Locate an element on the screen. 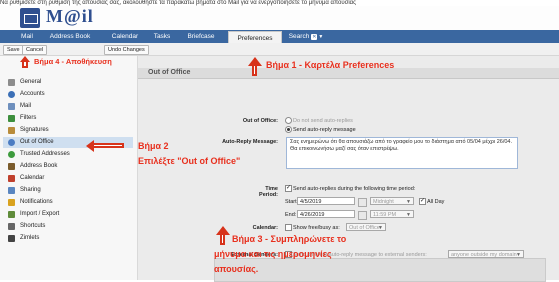  mail-logo-icon is located at coordinates (30, 18).